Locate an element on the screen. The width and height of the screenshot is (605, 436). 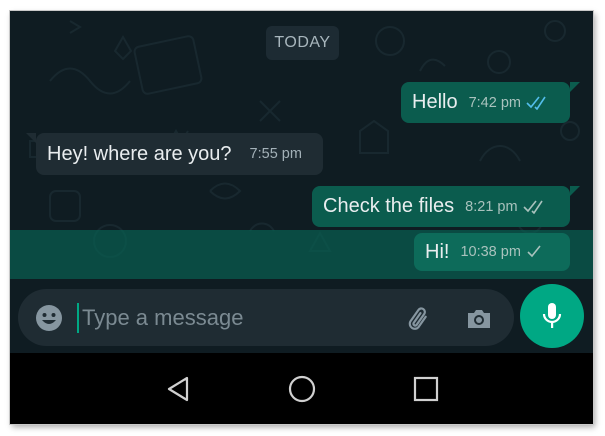
message-outgoing: Hello 7:42 pm is located at coordinates (485, 102).